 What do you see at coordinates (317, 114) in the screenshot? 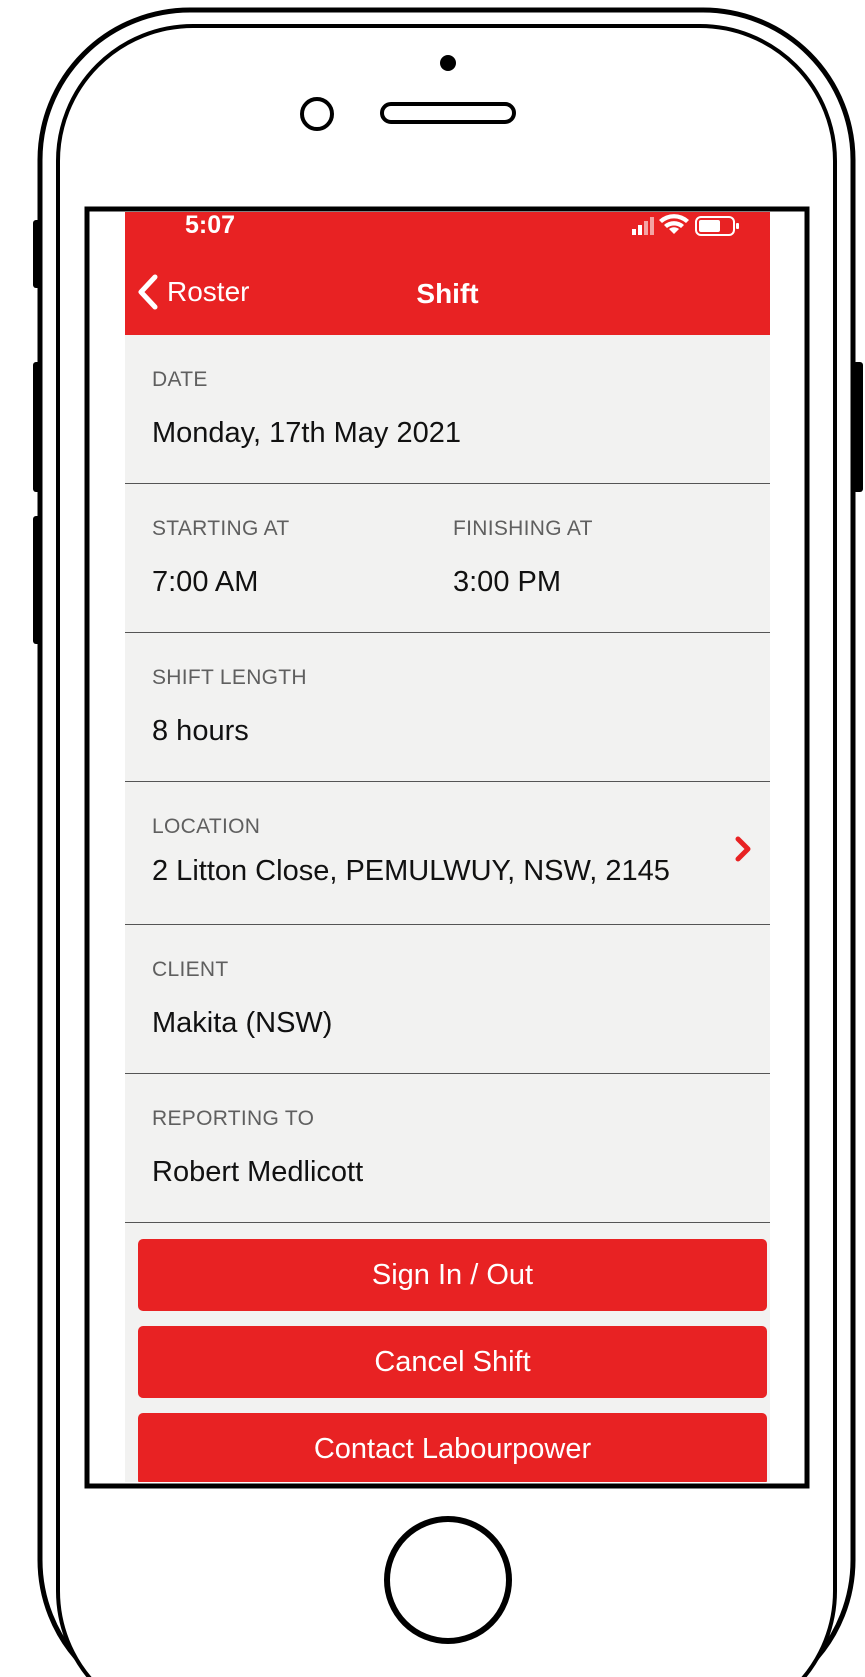
I see `proximity-sensor-icon` at bounding box center [317, 114].